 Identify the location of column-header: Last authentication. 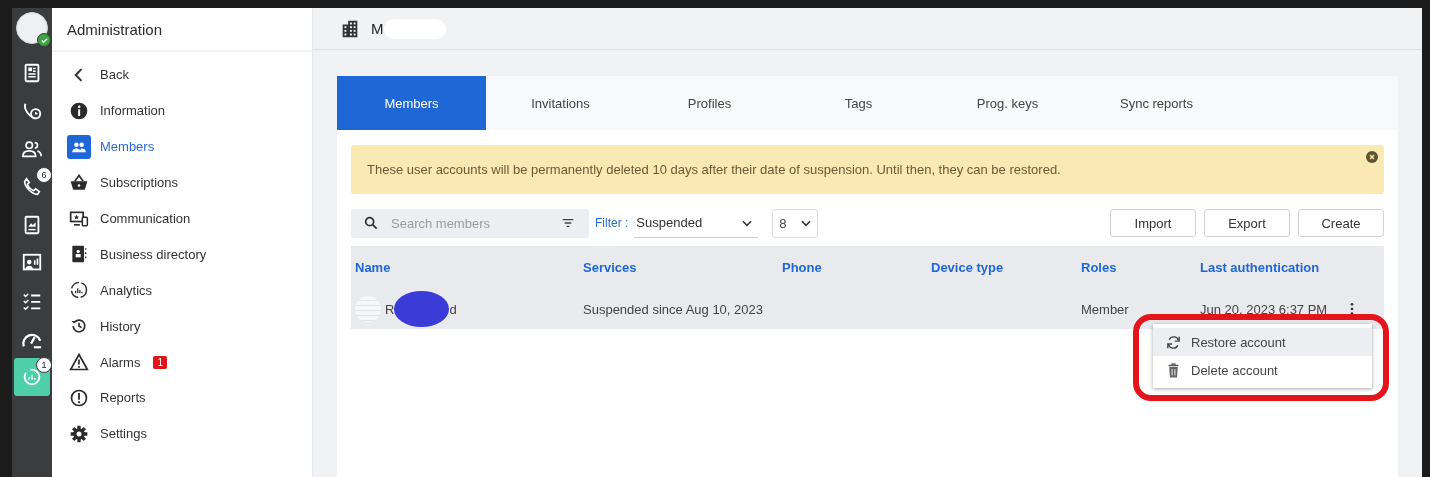
(1272, 267).